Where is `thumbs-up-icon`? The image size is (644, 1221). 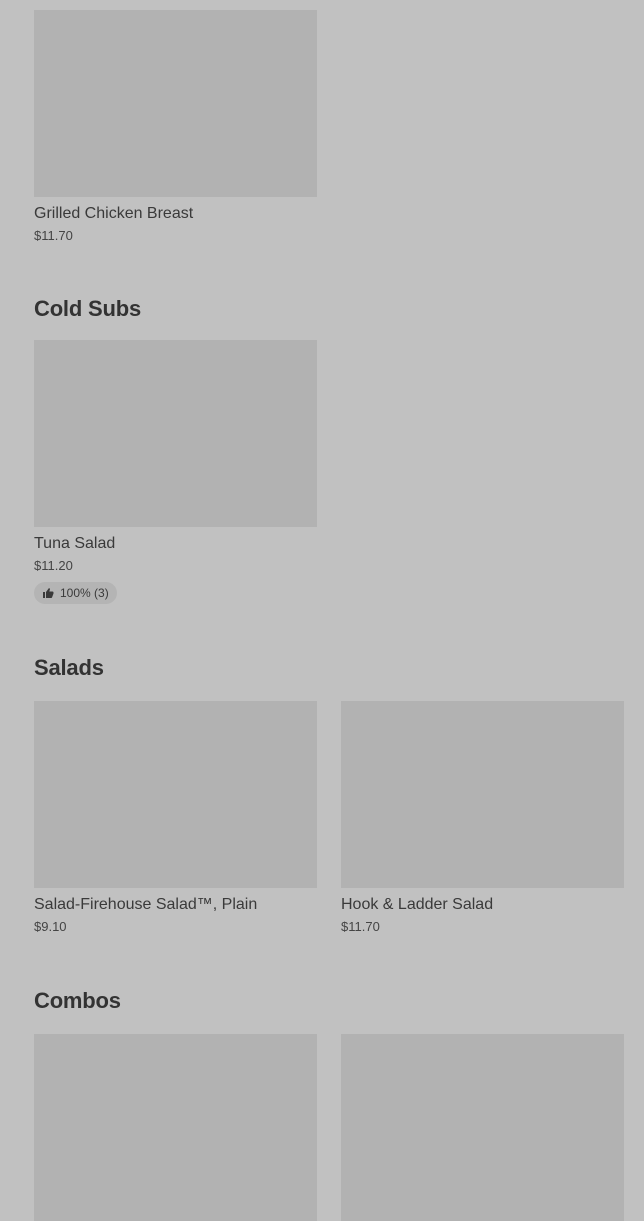
thumbs-up-icon is located at coordinates (48, 593).